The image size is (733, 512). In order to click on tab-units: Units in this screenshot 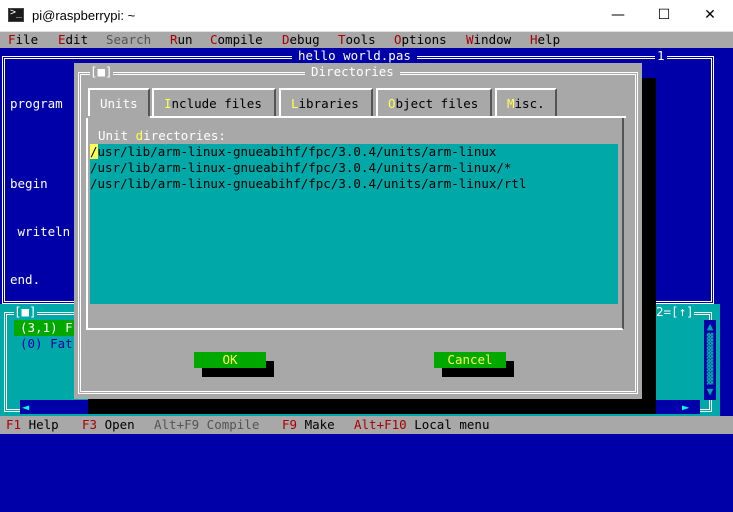, I will do `click(119, 102)`.